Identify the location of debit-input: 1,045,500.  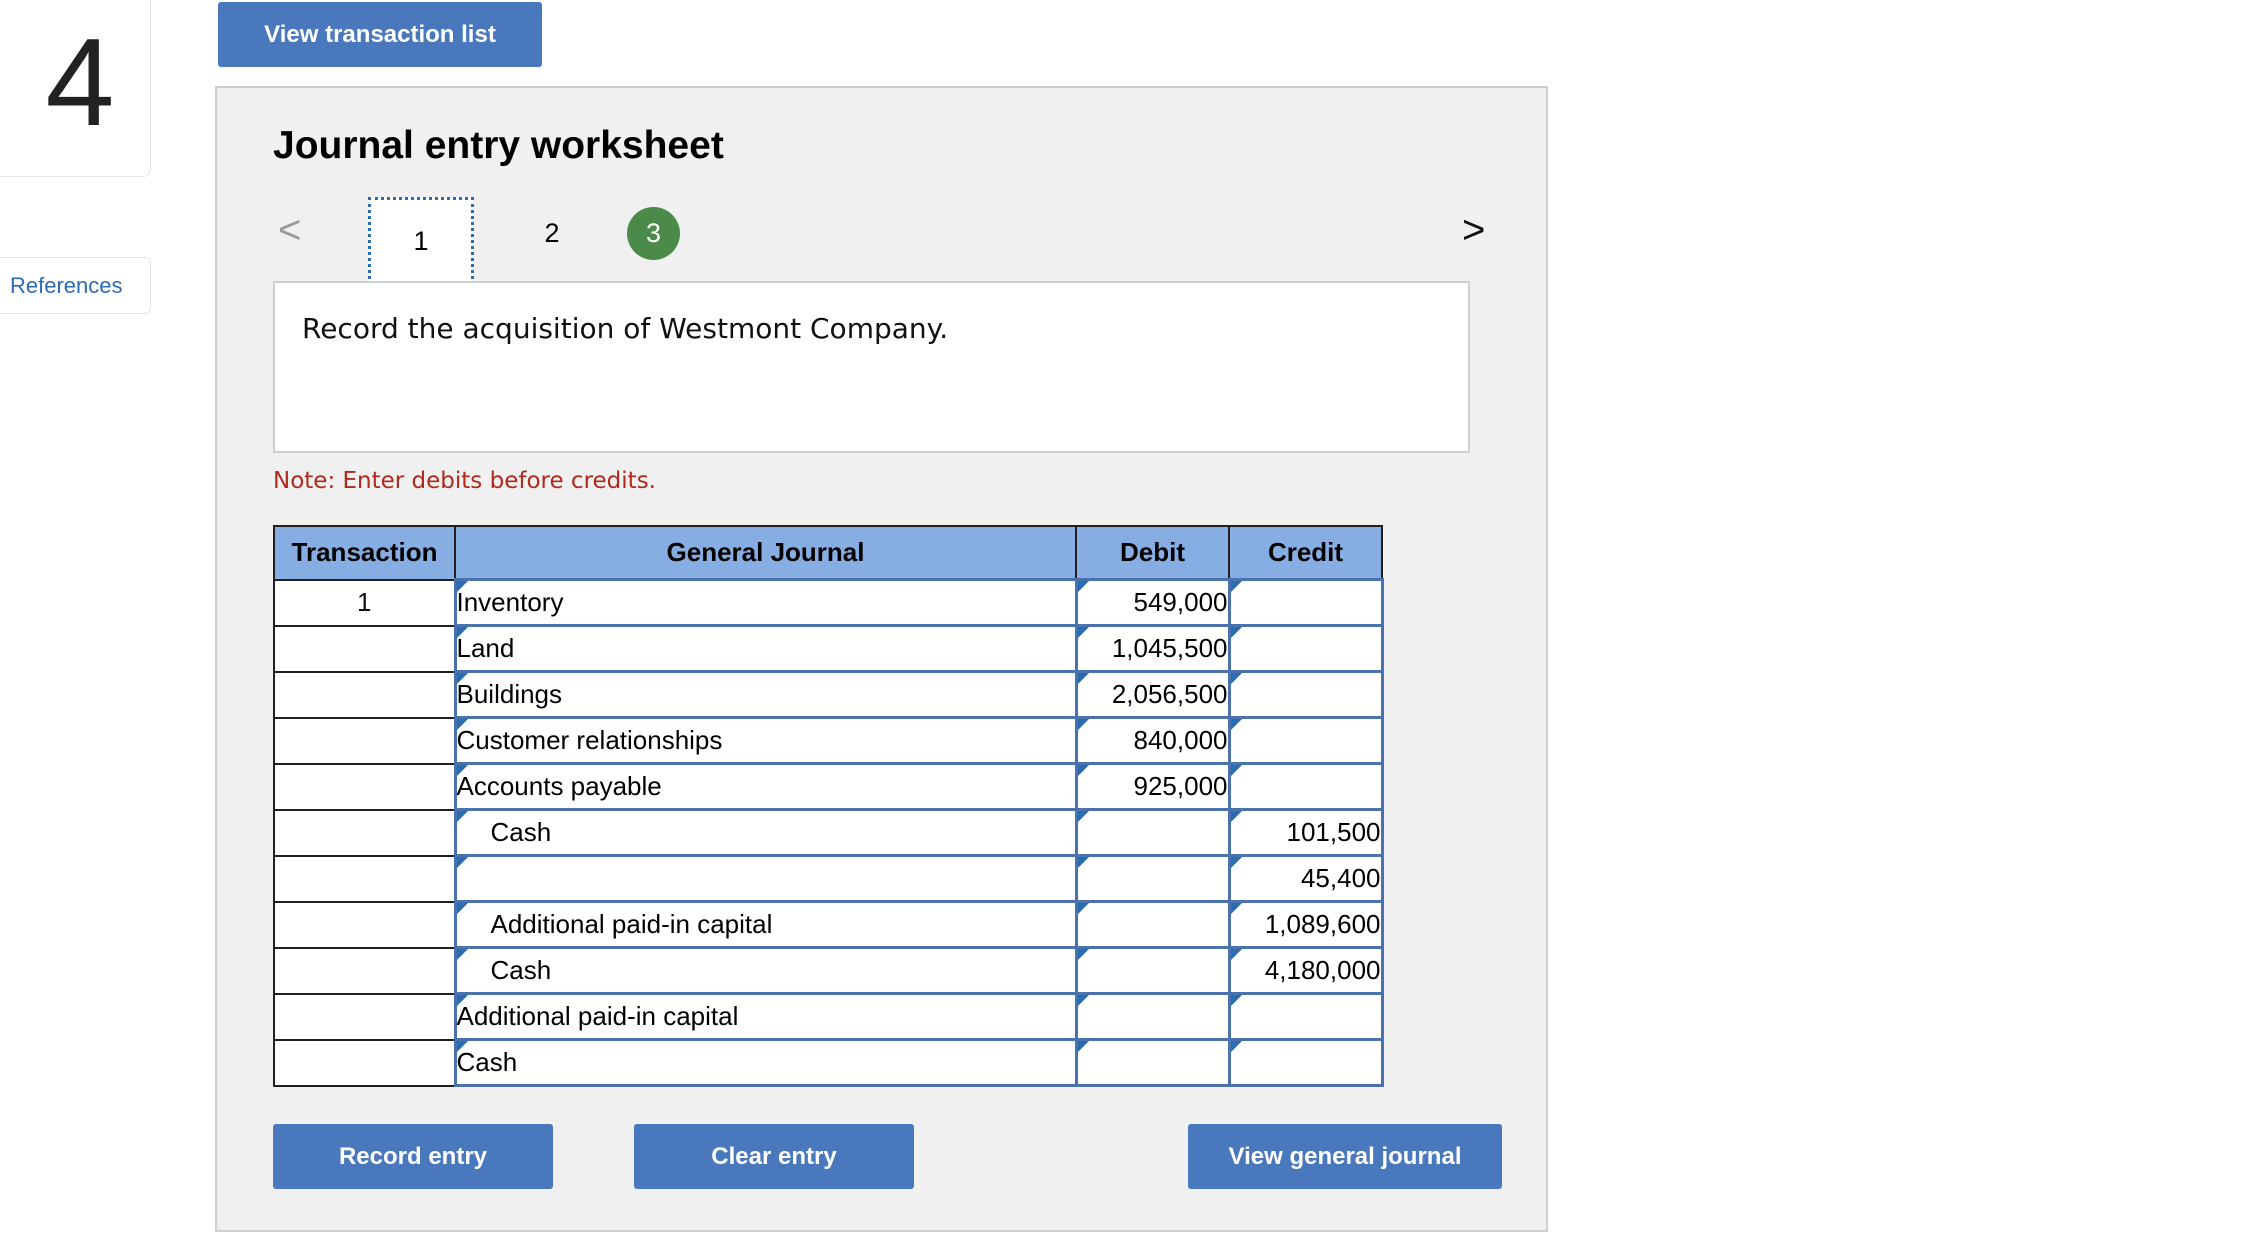
(1152, 648).